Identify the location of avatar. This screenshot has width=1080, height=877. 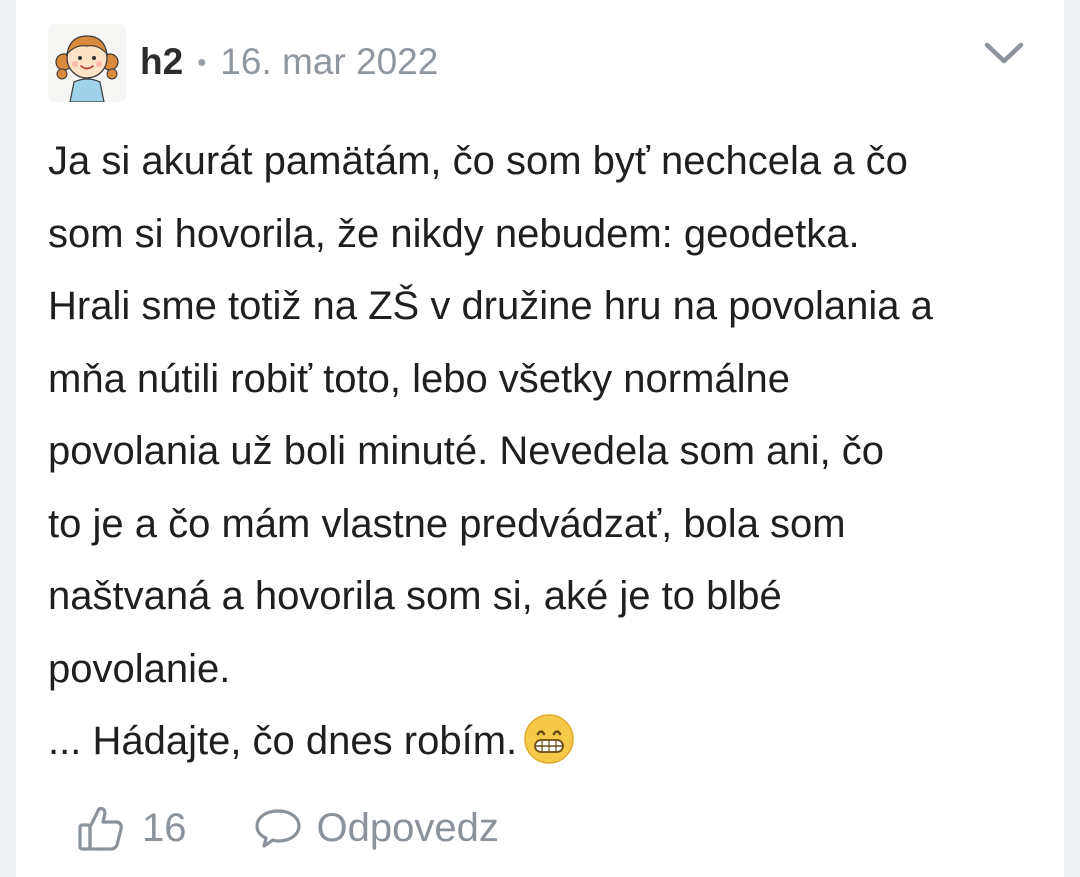
(87, 63).